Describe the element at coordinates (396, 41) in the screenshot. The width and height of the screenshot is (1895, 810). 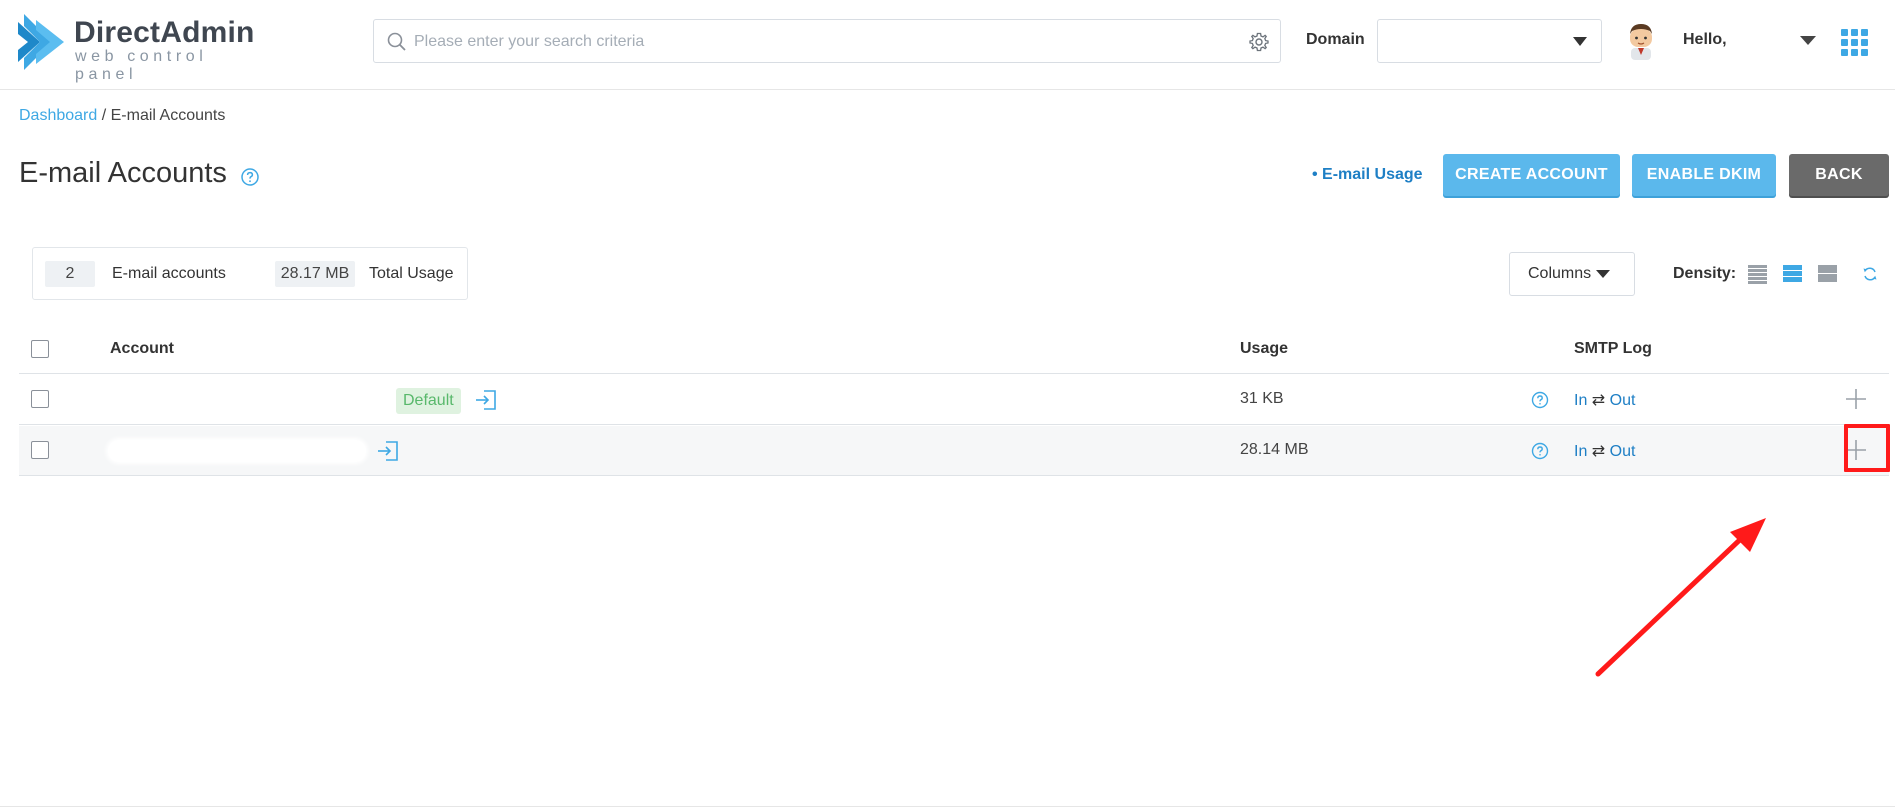
I see `search-icon` at that location.